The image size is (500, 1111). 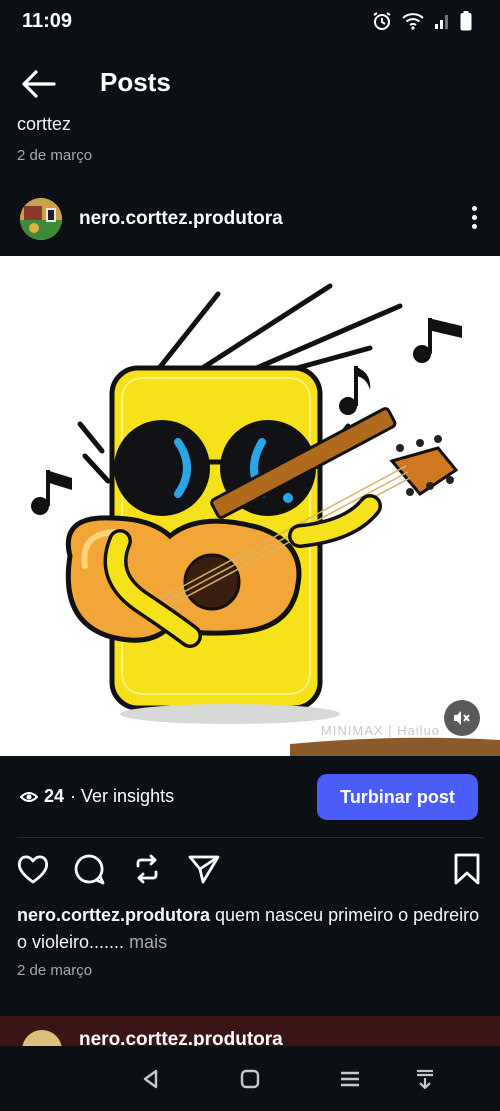 What do you see at coordinates (29, 796) in the screenshot?
I see `eye-icon` at bounding box center [29, 796].